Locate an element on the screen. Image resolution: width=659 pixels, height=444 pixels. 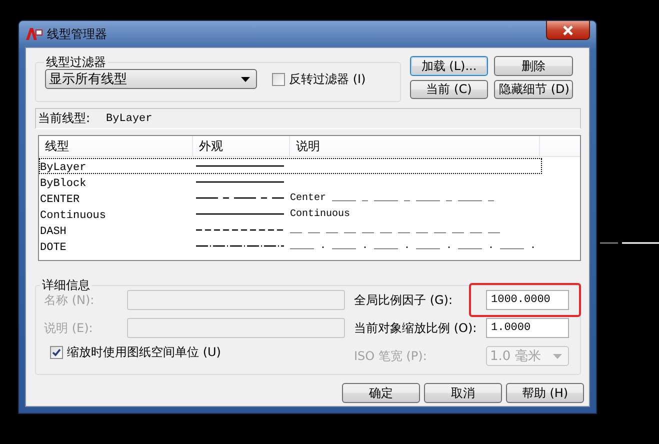
button: 帮助 (H) is located at coordinates (545, 393).